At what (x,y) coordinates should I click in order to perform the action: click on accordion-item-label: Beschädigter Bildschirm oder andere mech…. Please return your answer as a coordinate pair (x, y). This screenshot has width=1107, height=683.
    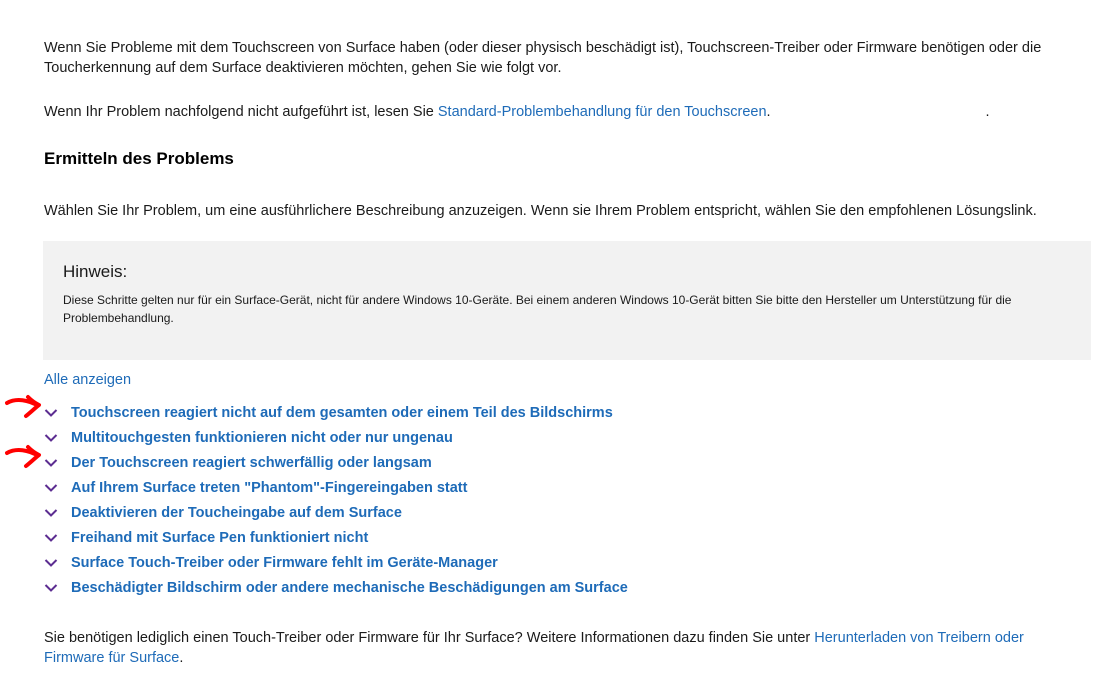
    Looking at the image, I should click on (349, 588).